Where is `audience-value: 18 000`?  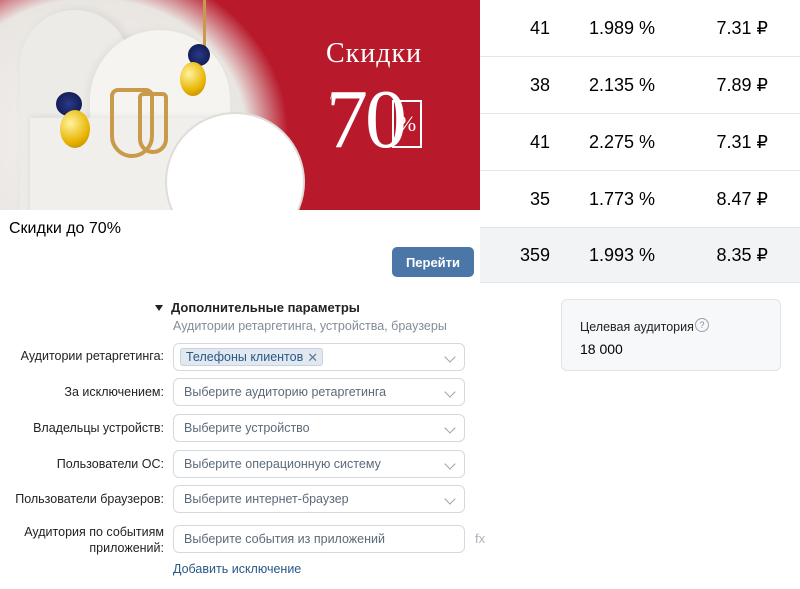
audience-value: 18 000 is located at coordinates (601, 349).